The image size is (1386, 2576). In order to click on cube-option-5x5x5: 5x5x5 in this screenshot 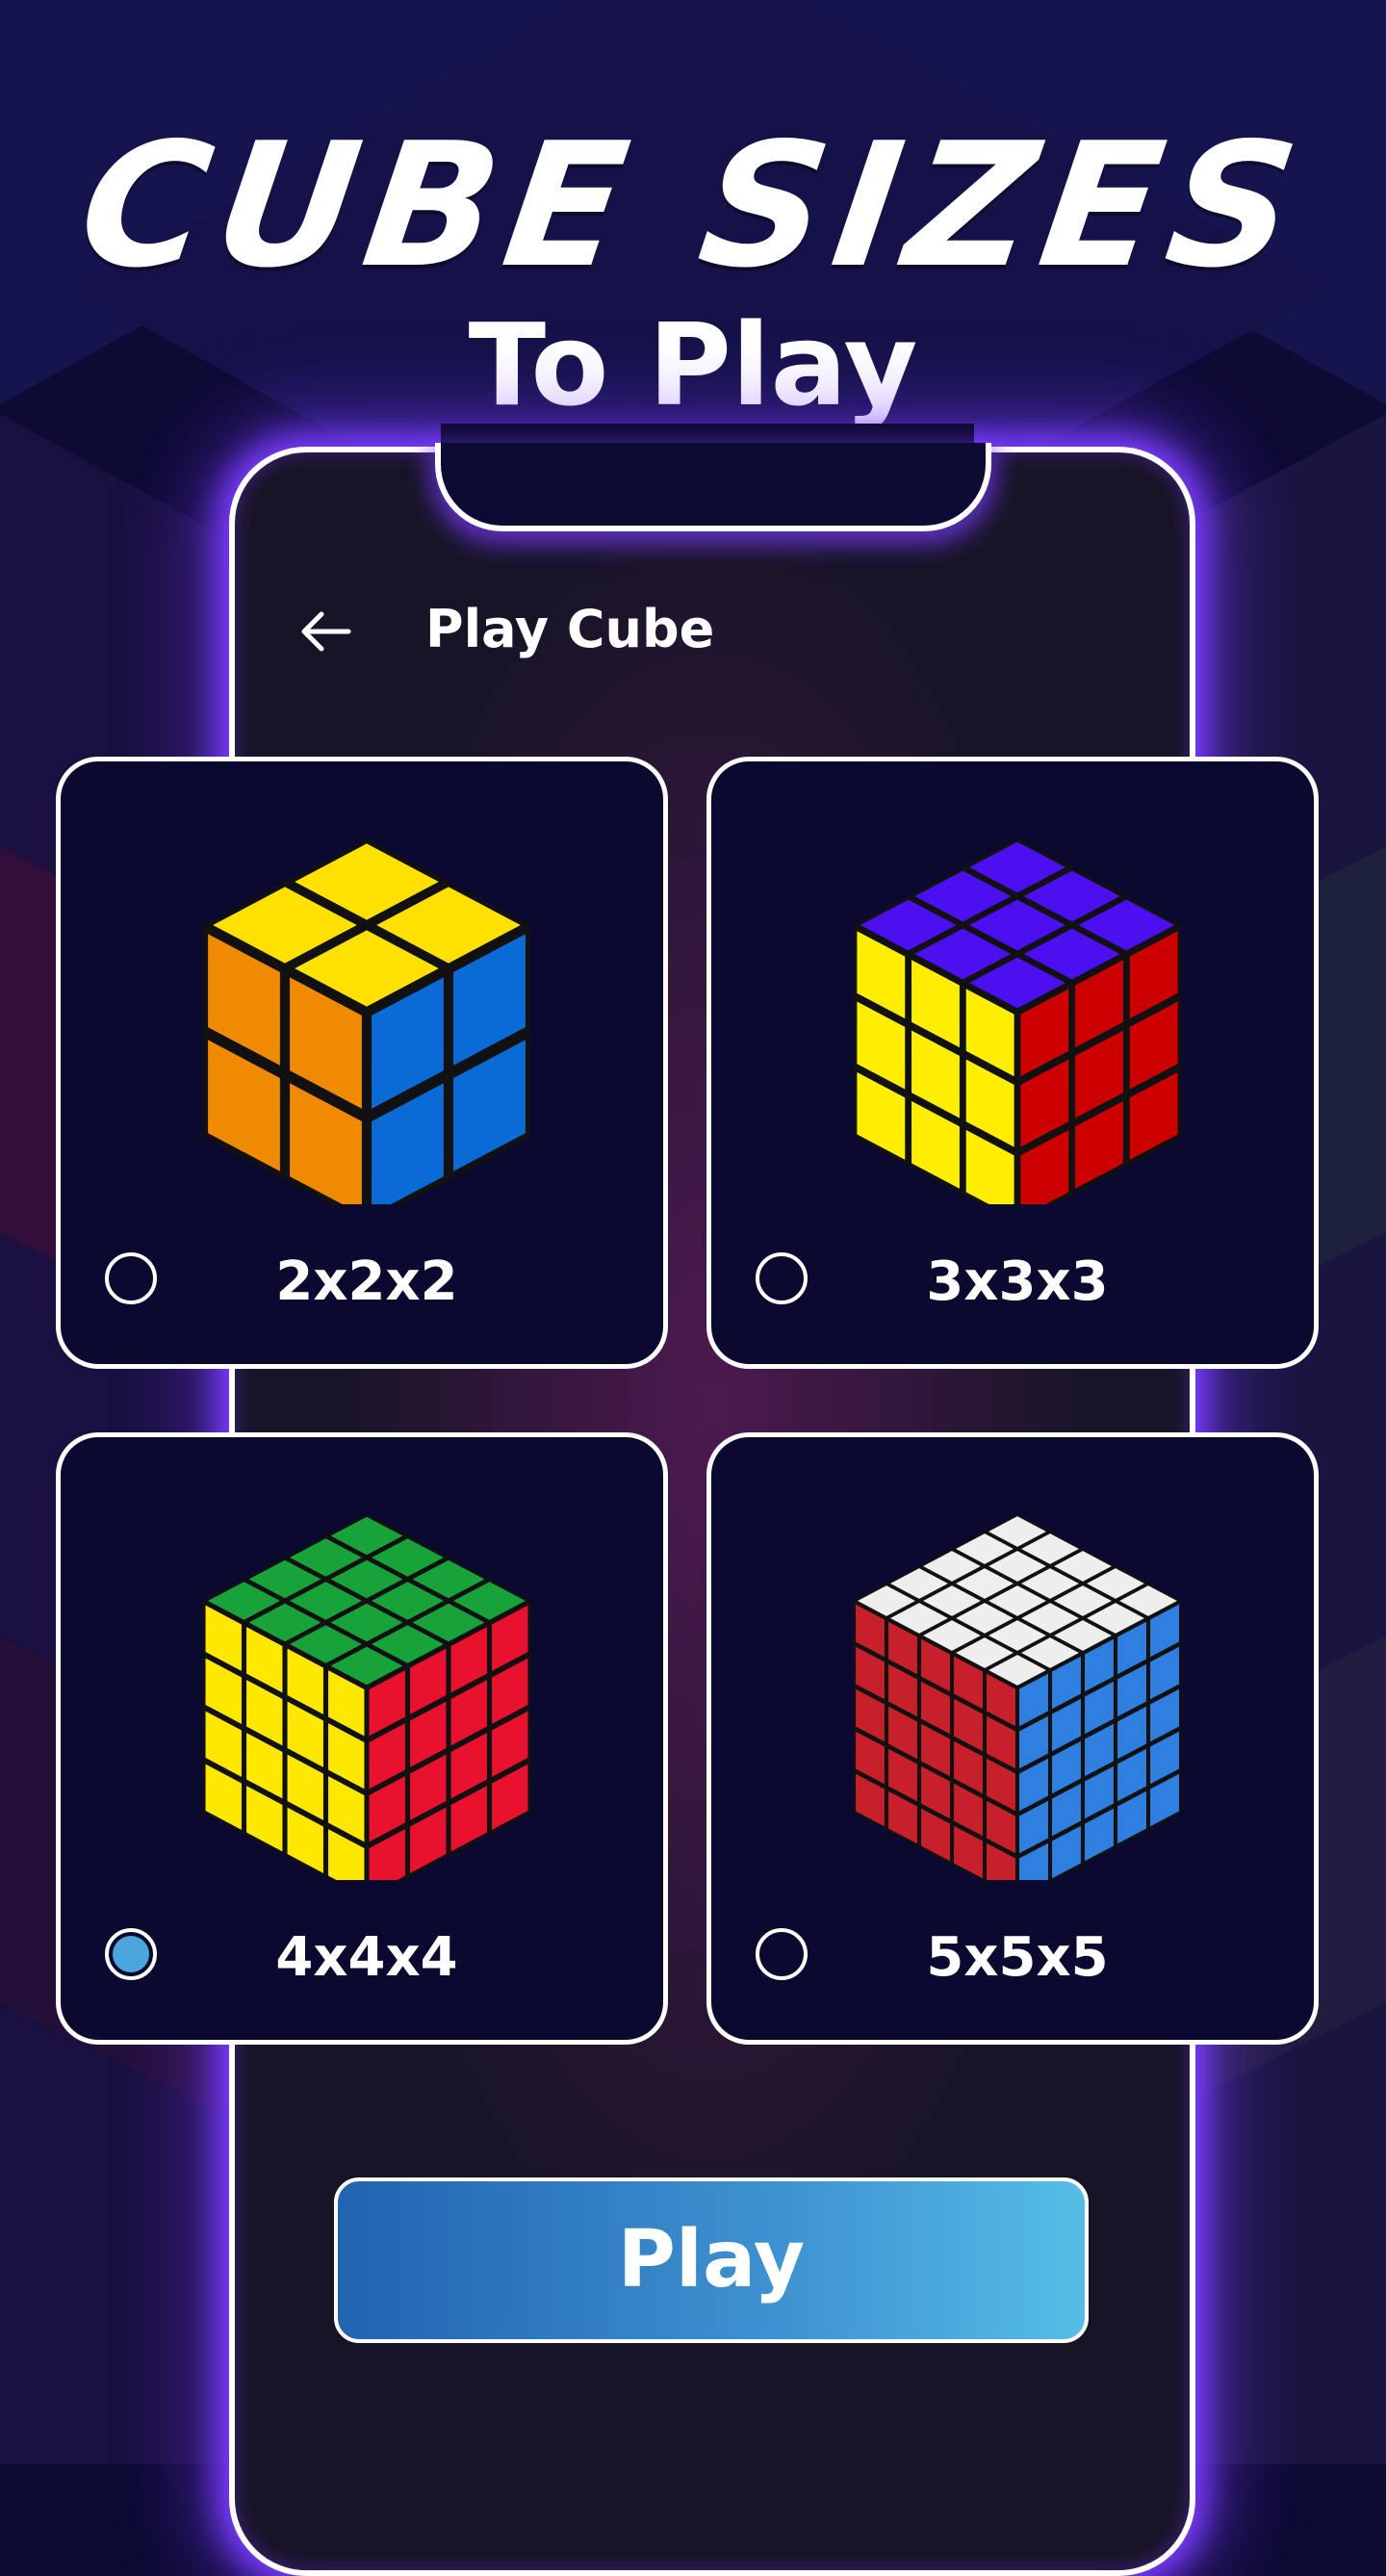, I will do `click(1012, 1738)`.